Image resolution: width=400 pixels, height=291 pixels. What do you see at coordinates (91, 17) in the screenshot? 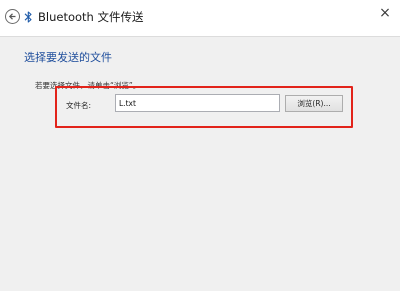
I see `window-title: Bluetooth 文件传送` at bounding box center [91, 17].